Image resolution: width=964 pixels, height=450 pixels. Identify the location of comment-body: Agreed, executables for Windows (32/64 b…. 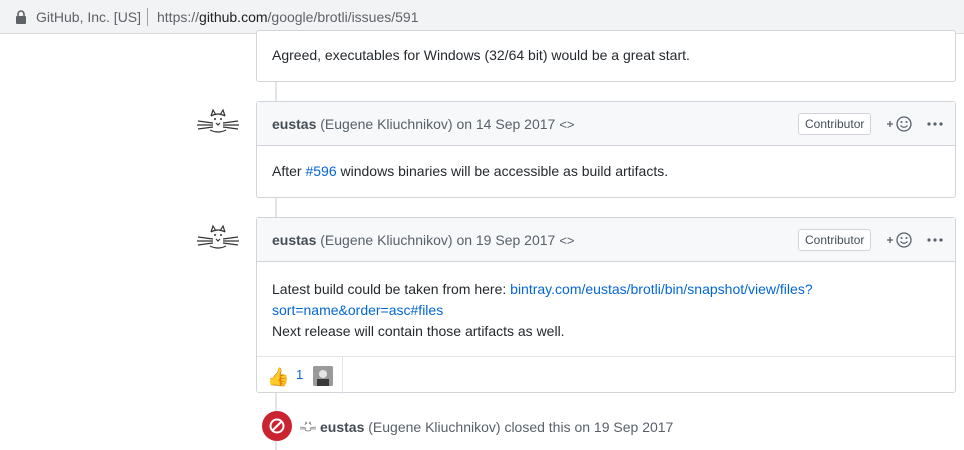
(606, 56).